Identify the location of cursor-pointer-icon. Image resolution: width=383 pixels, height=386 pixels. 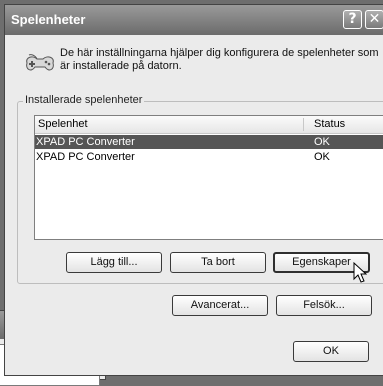
(360, 272).